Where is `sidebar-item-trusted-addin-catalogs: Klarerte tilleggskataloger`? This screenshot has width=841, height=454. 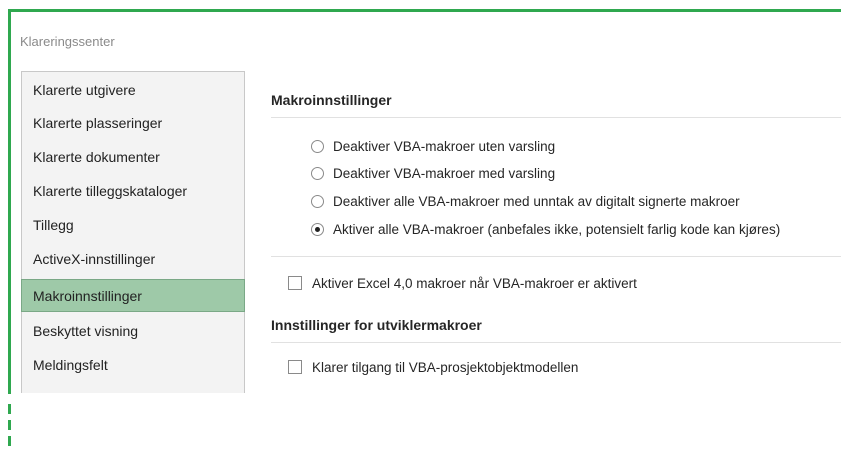 sidebar-item-trusted-addin-catalogs: Klarerte tilleggskataloger is located at coordinates (133, 191).